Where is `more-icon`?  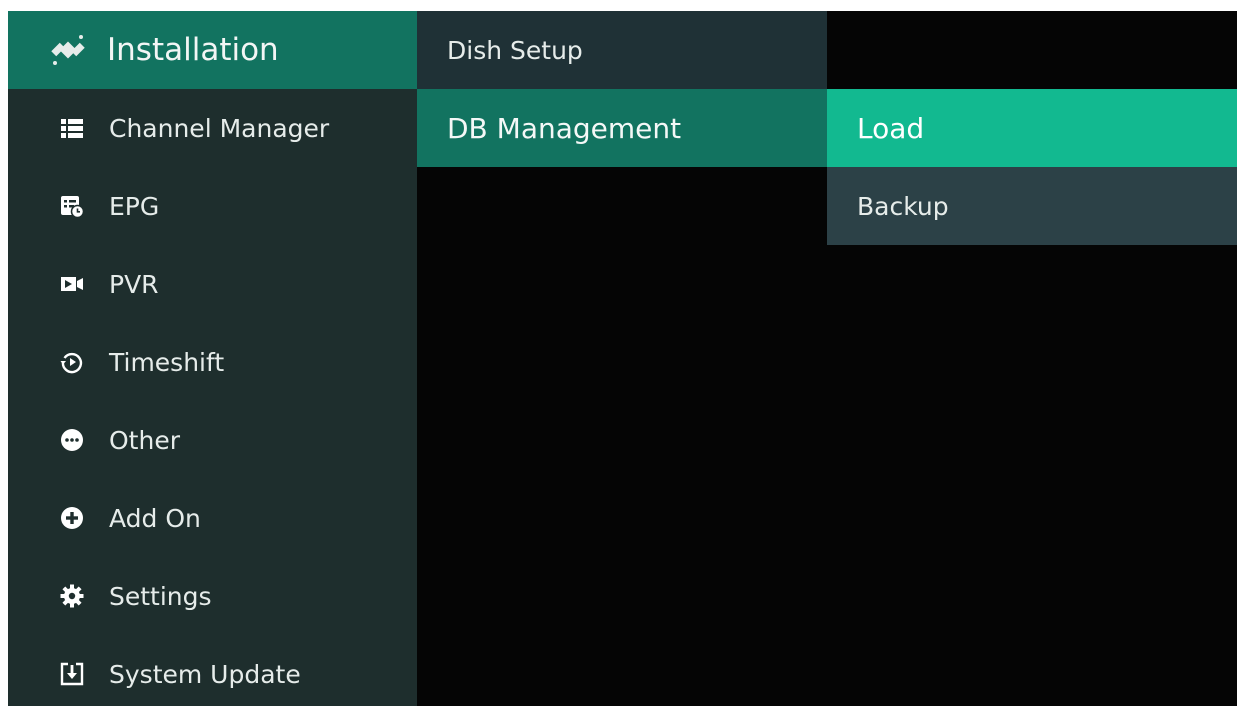 more-icon is located at coordinates (72, 440).